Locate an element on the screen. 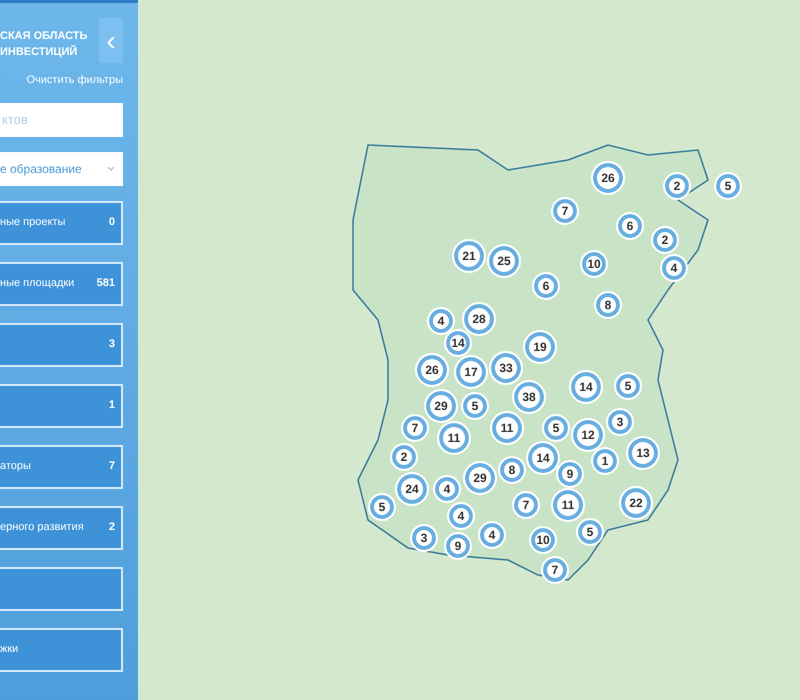 The width and height of the screenshot is (800, 700). region-title: СКАЯ ОБЛАСТЬ is located at coordinates (44, 36).